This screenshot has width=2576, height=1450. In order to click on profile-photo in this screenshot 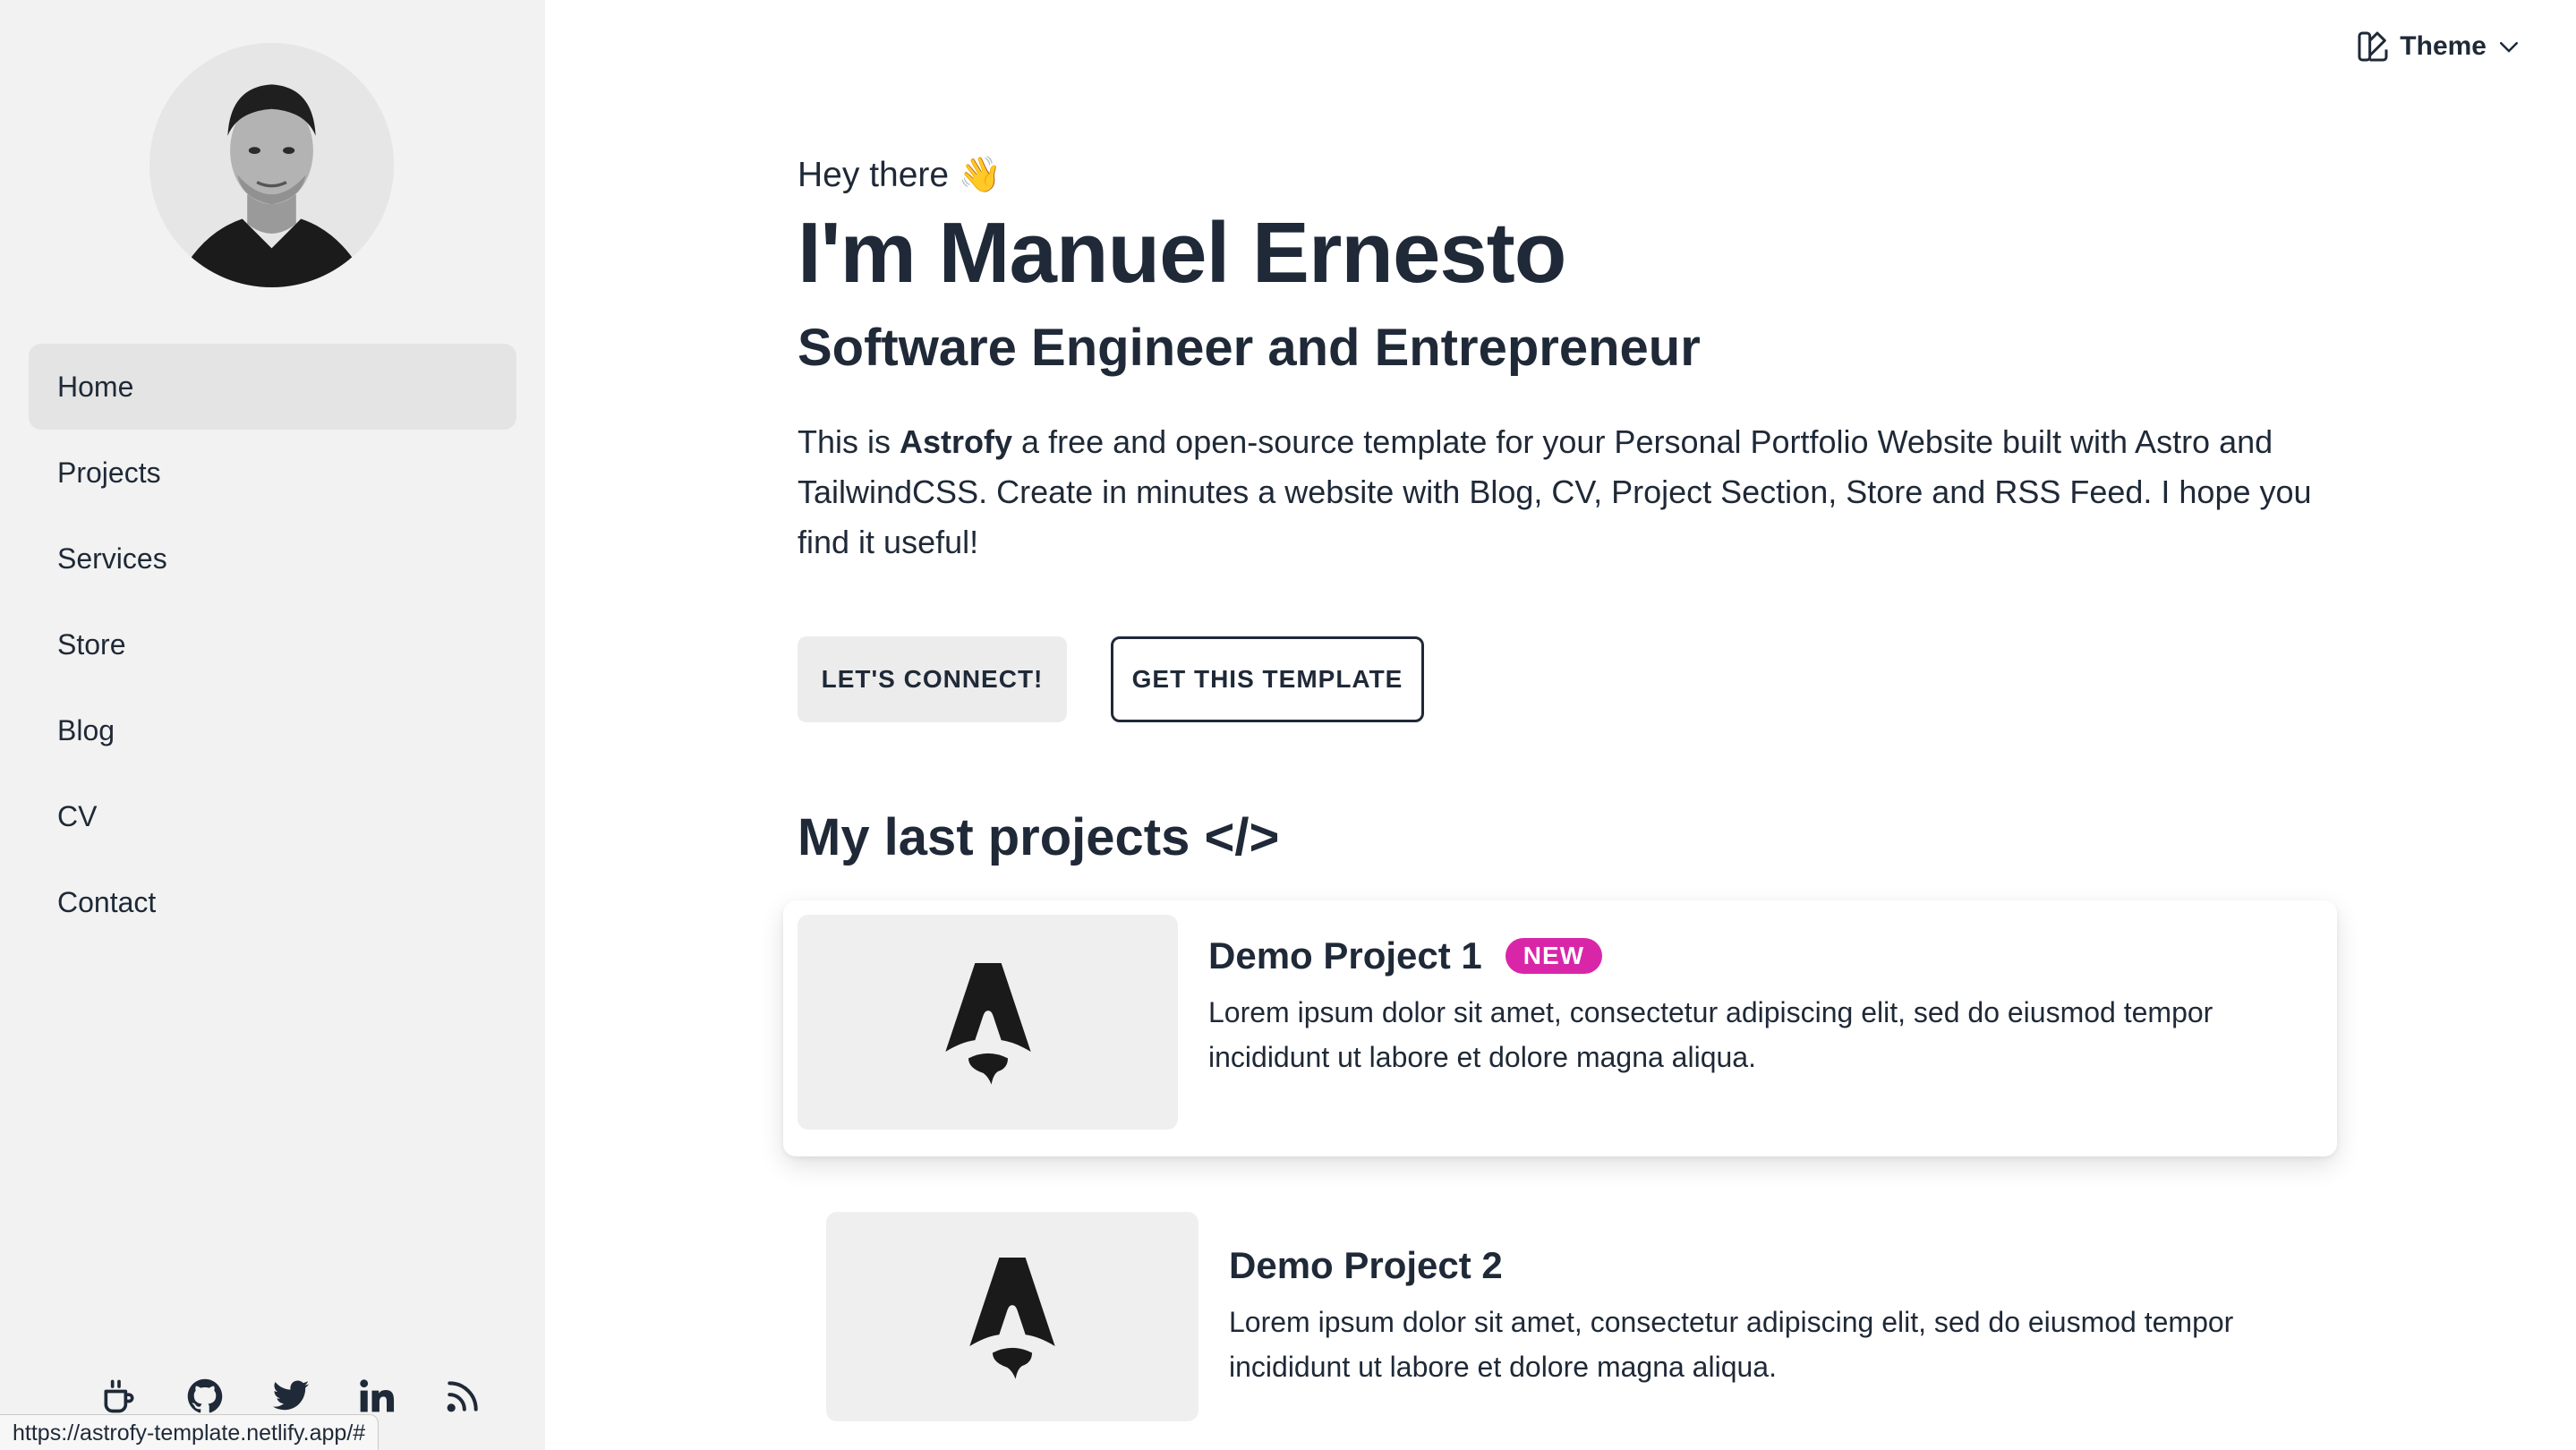, I will do `click(271, 165)`.